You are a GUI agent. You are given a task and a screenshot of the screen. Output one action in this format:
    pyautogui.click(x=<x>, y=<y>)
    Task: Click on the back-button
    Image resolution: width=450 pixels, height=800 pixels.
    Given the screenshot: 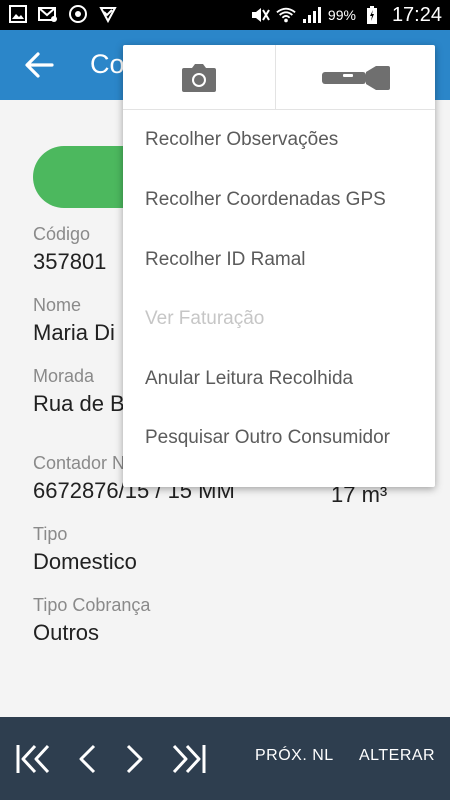 What is the action you would take?
    pyautogui.click(x=39, y=65)
    